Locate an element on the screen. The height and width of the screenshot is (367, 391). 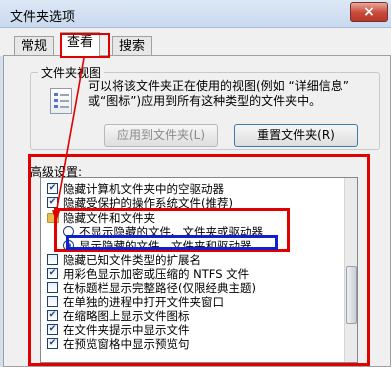
close-button: × is located at coordinates (369, 12).